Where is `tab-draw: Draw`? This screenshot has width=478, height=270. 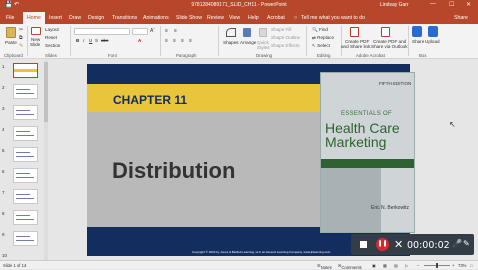
tab-draw: Draw is located at coordinates (75, 18).